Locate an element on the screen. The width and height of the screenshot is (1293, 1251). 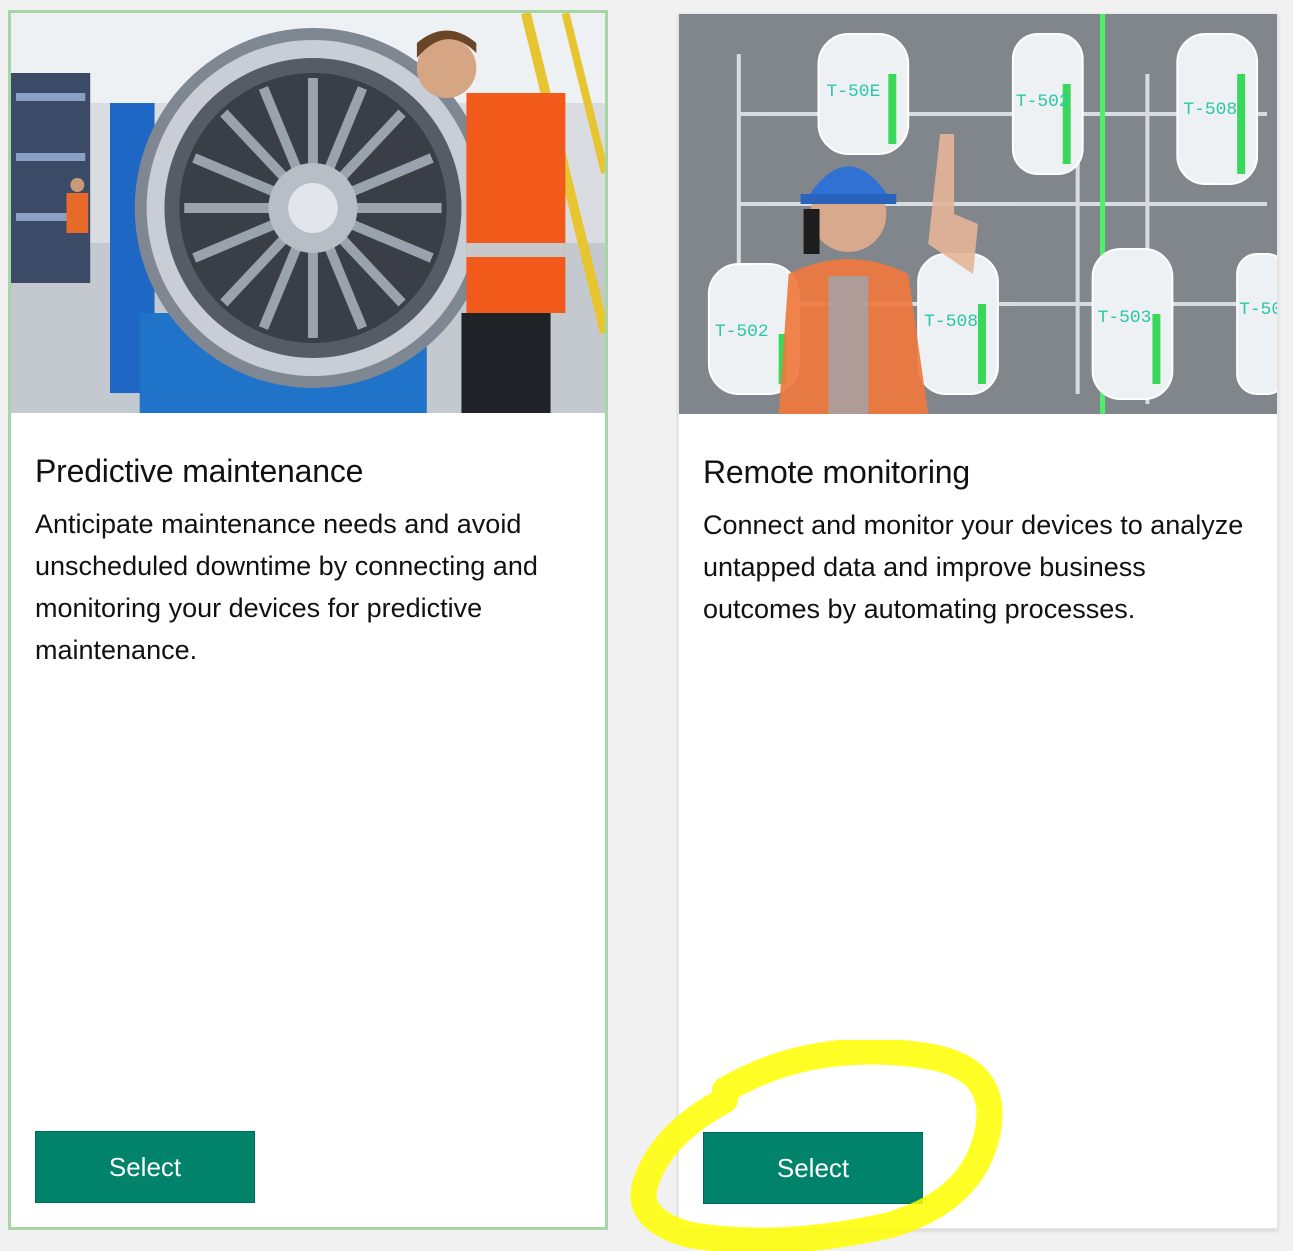
jet-engine-illustration is located at coordinates (308, 213).